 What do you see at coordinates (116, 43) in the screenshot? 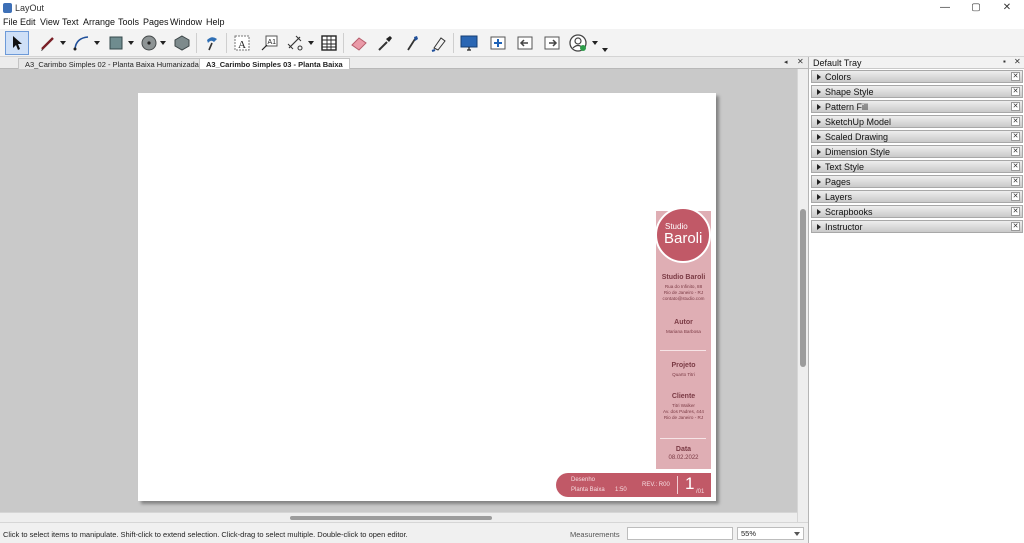
I see `rectangle-tool-button` at bounding box center [116, 43].